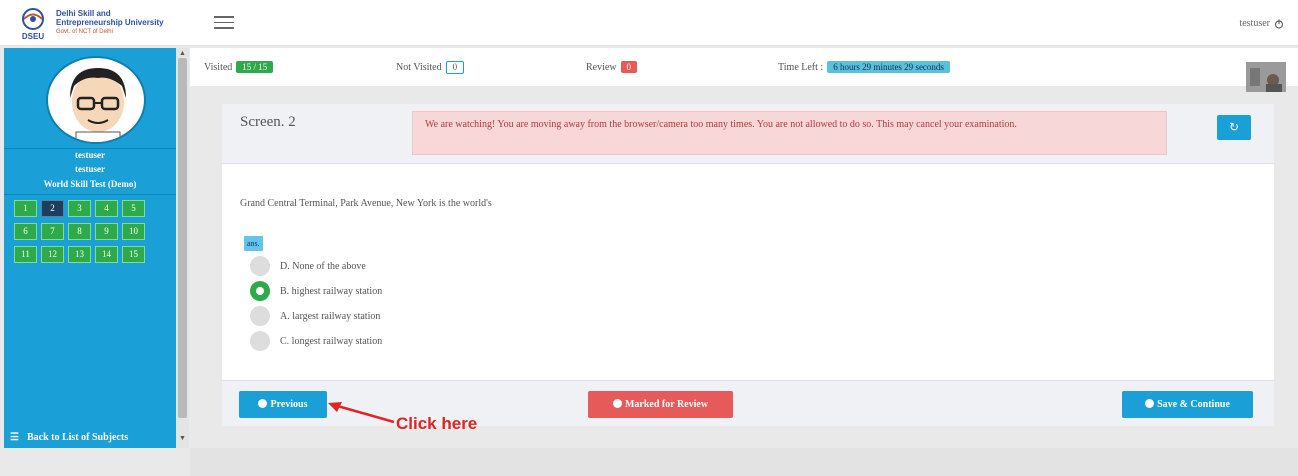  Describe the element at coordinates (801, 67) in the screenshot. I see `time-left-label: Time Left :` at that location.